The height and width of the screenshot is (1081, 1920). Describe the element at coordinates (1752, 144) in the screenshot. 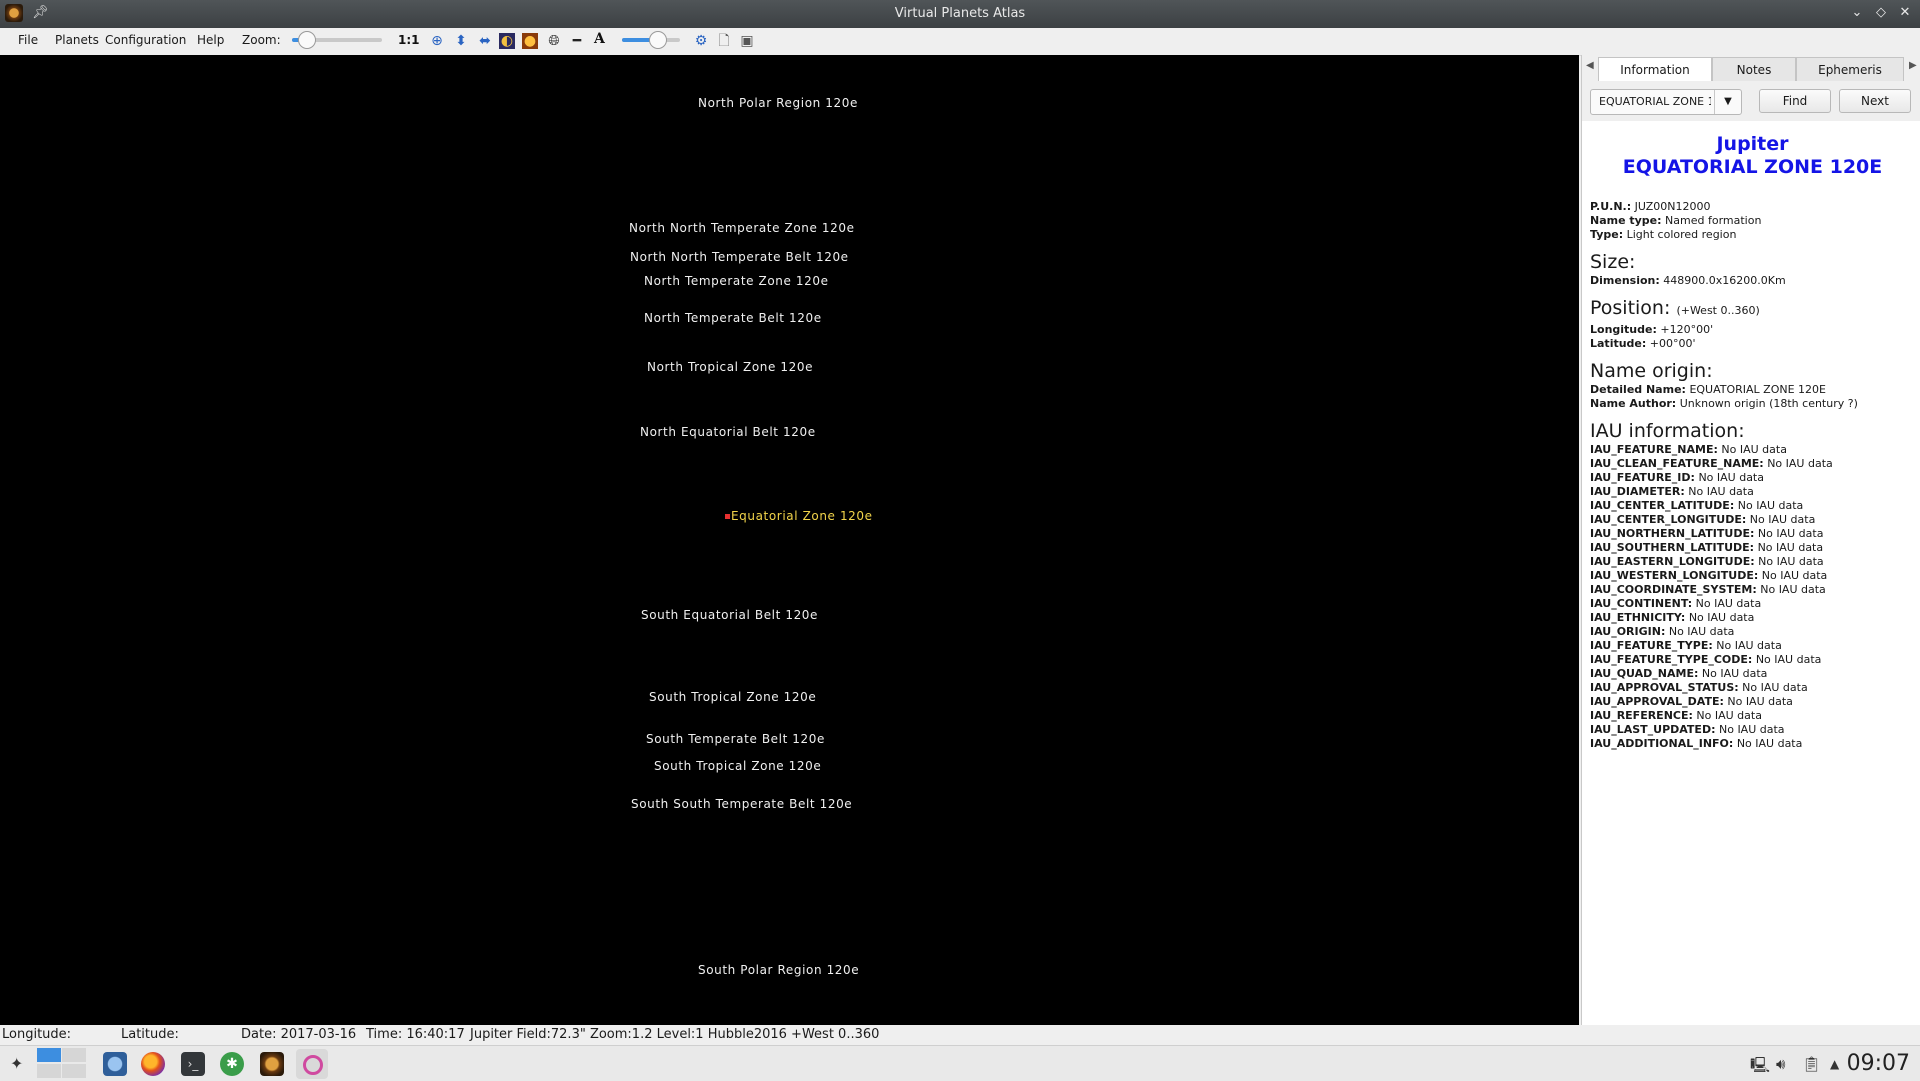

I see `planet-name: Jupiter` at that location.